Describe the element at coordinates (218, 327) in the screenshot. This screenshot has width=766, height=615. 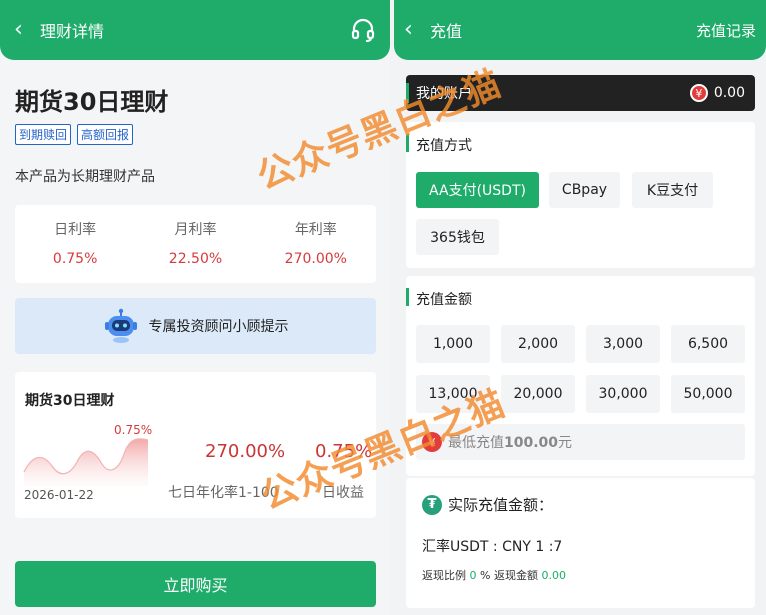
I see `advisor-text: 专属投资顾问小顾提示` at that location.